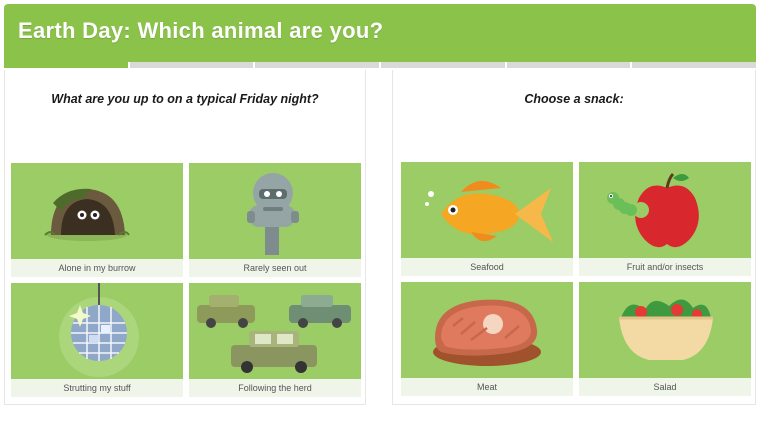 The height and width of the screenshot is (432, 768). I want to click on answer-following-the-herd: Following the herd, so click(275, 340).